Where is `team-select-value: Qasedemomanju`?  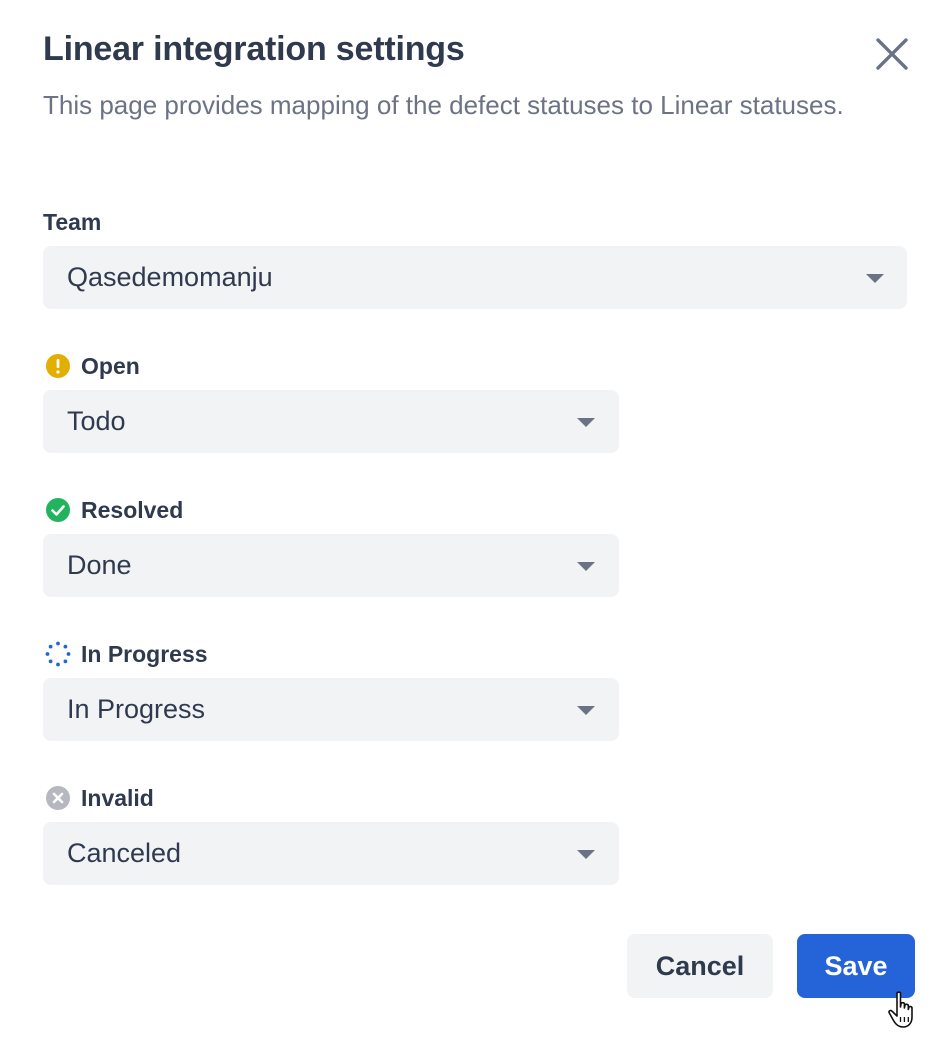 team-select-value: Qasedemomanju is located at coordinates (170, 277).